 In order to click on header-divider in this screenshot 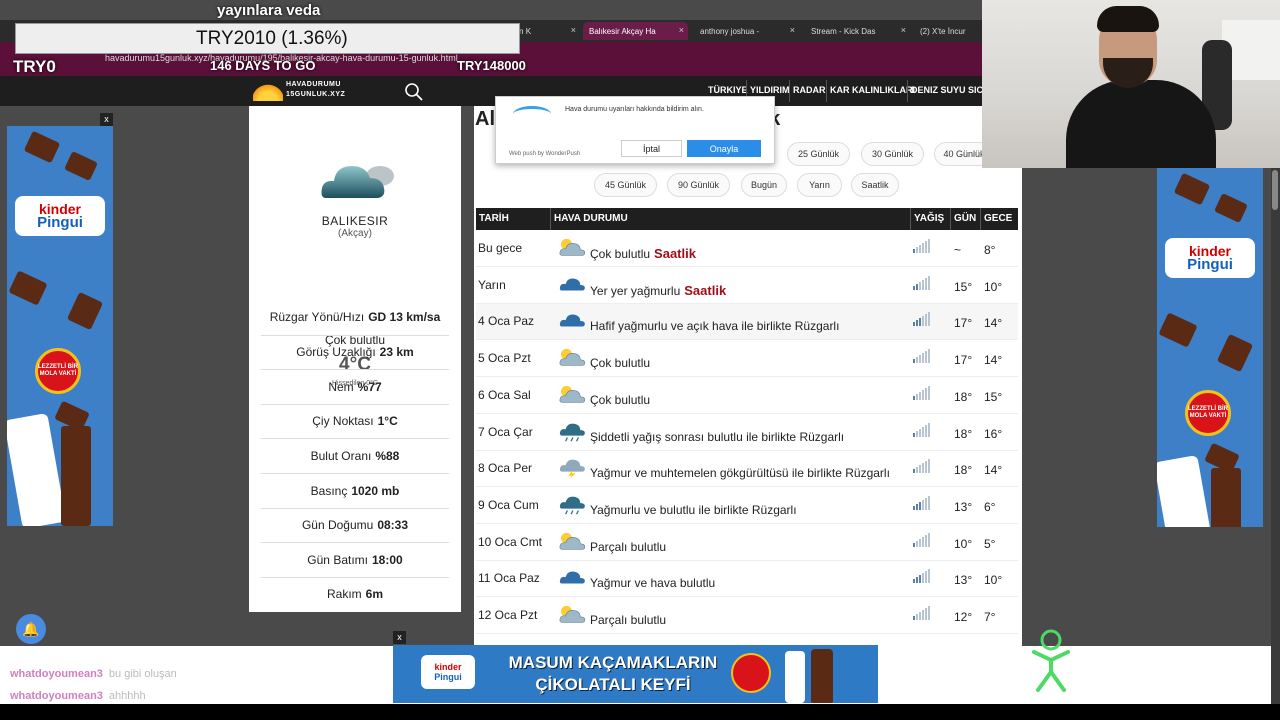, I will do `click(550, 219)`.